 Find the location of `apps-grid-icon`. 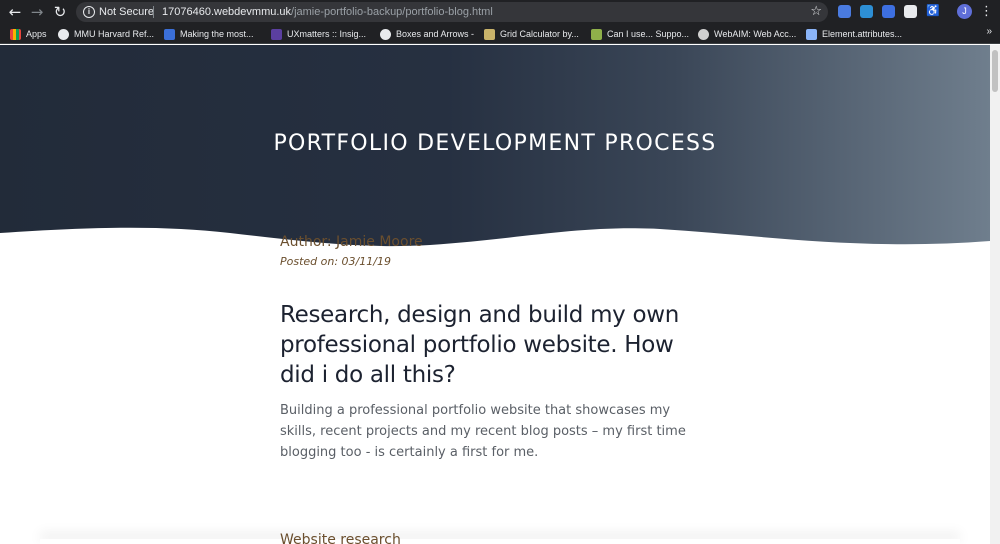

apps-grid-icon is located at coordinates (15, 34).